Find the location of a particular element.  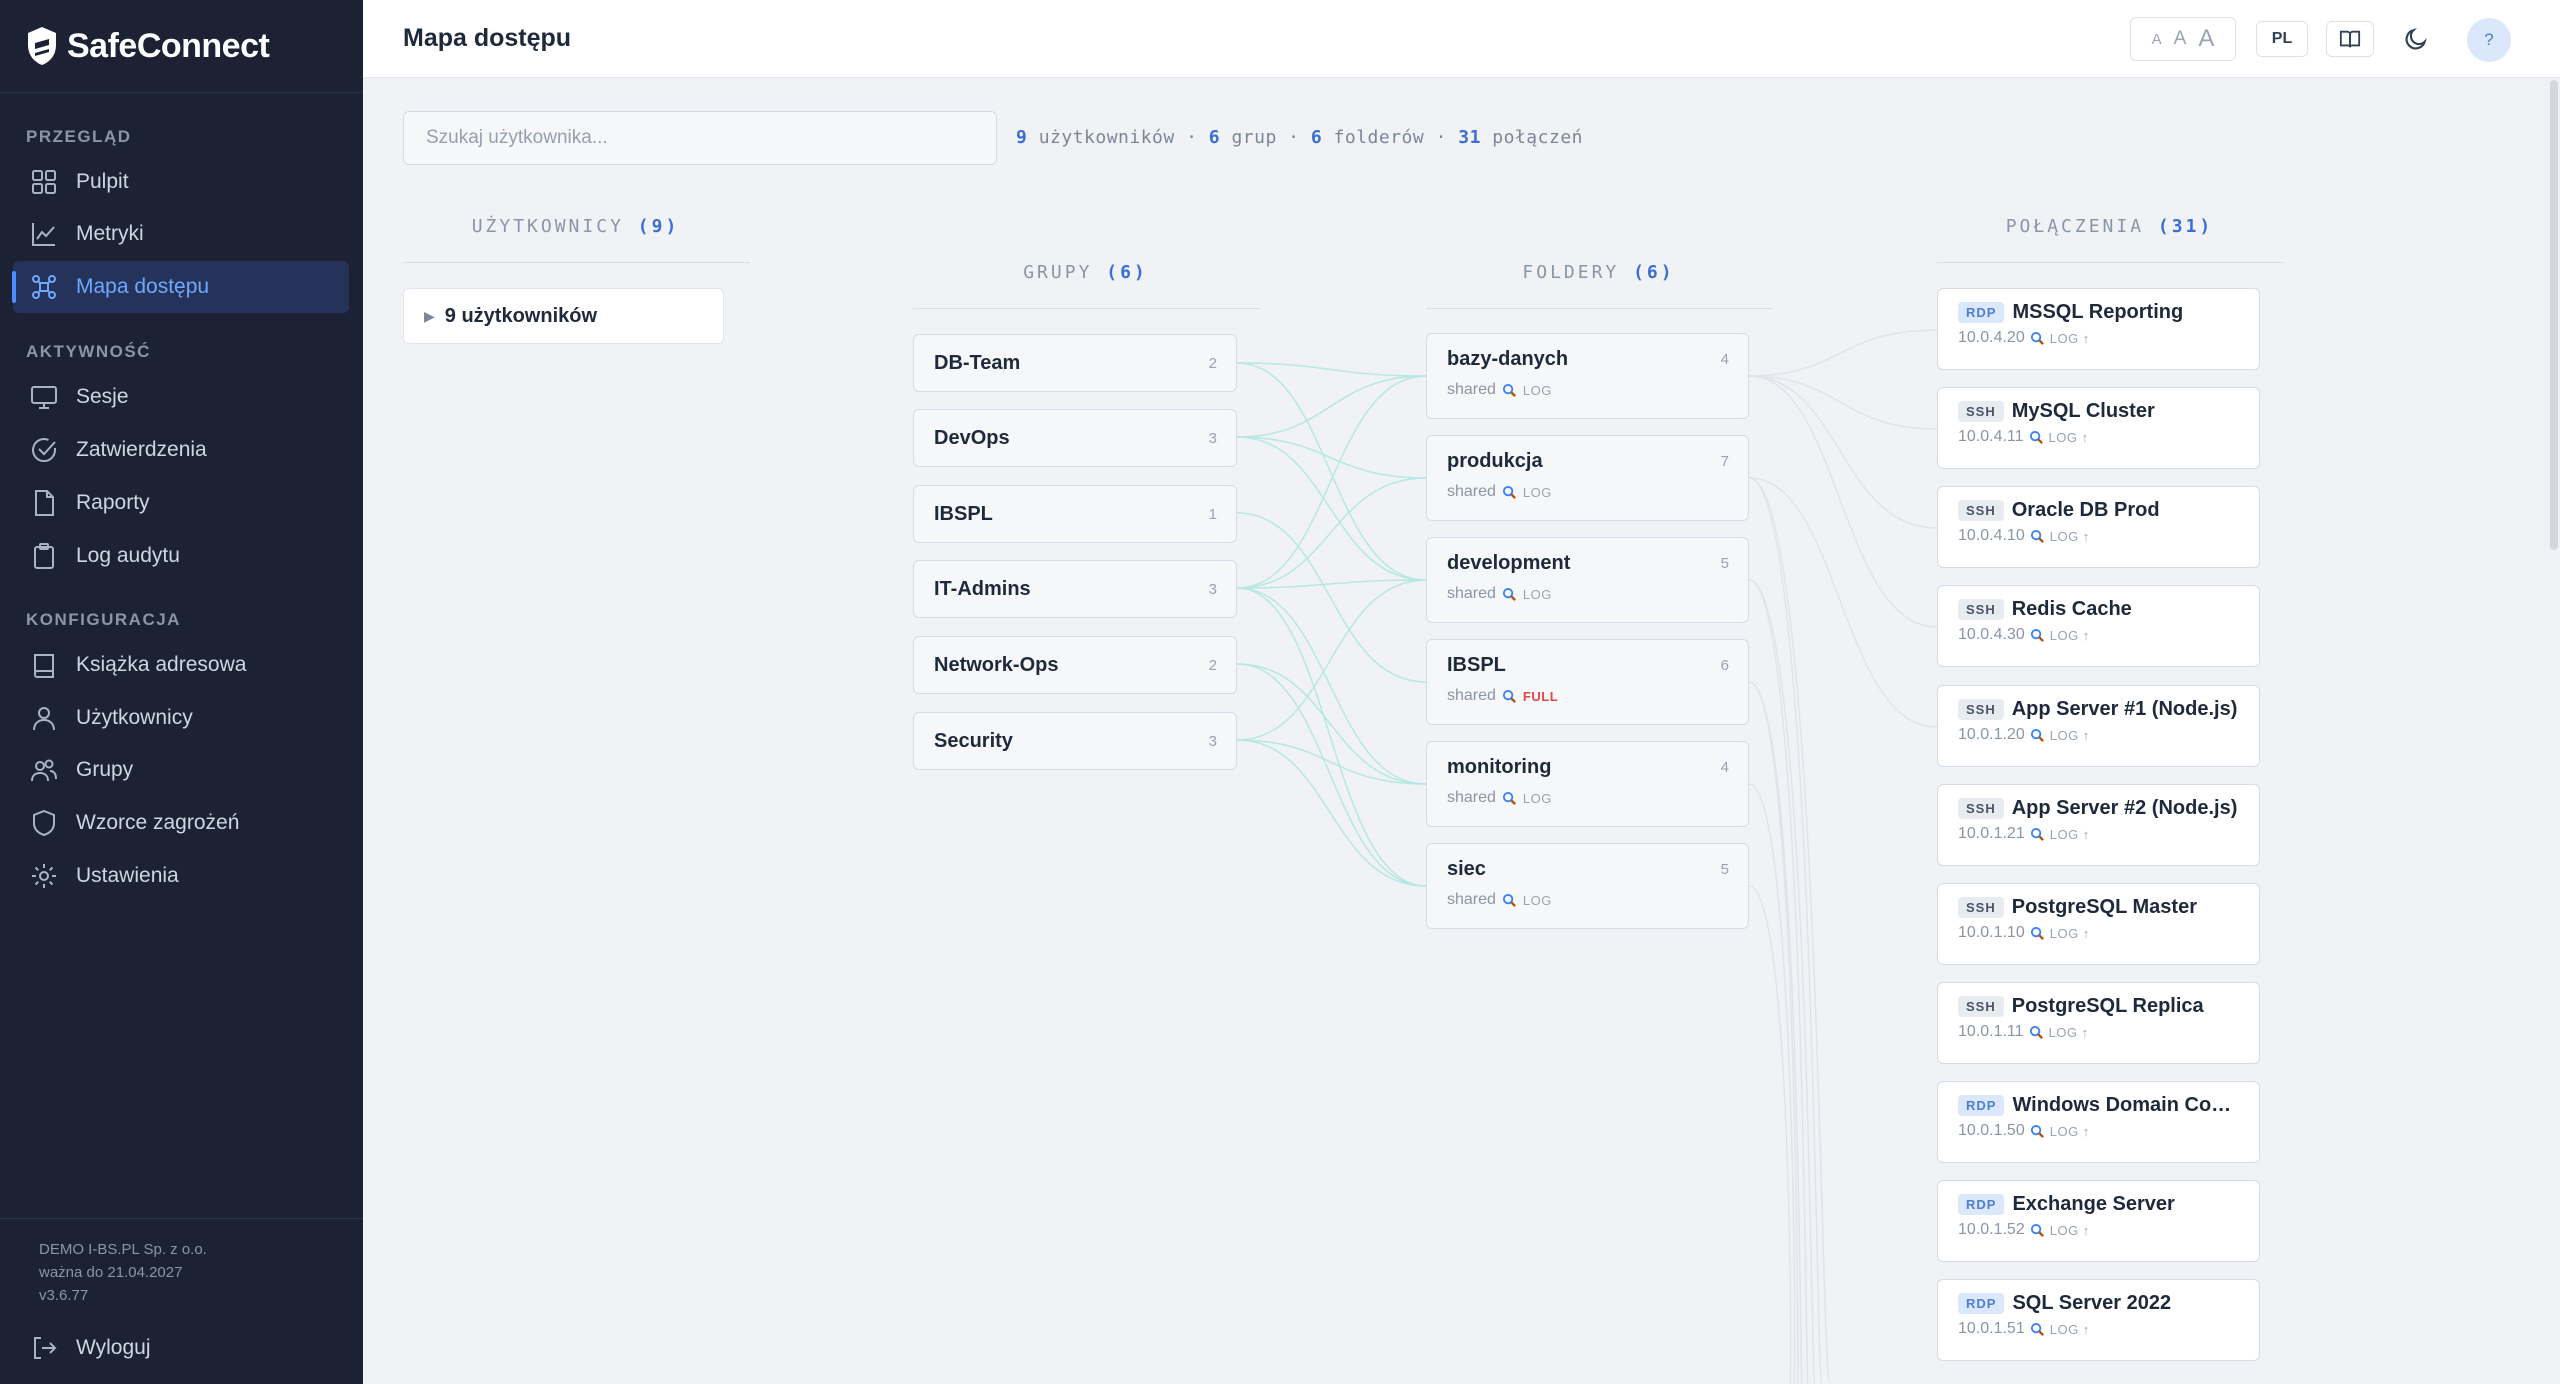

column-header-users: UŻYTKOWNICY (9) is located at coordinates (575, 226).